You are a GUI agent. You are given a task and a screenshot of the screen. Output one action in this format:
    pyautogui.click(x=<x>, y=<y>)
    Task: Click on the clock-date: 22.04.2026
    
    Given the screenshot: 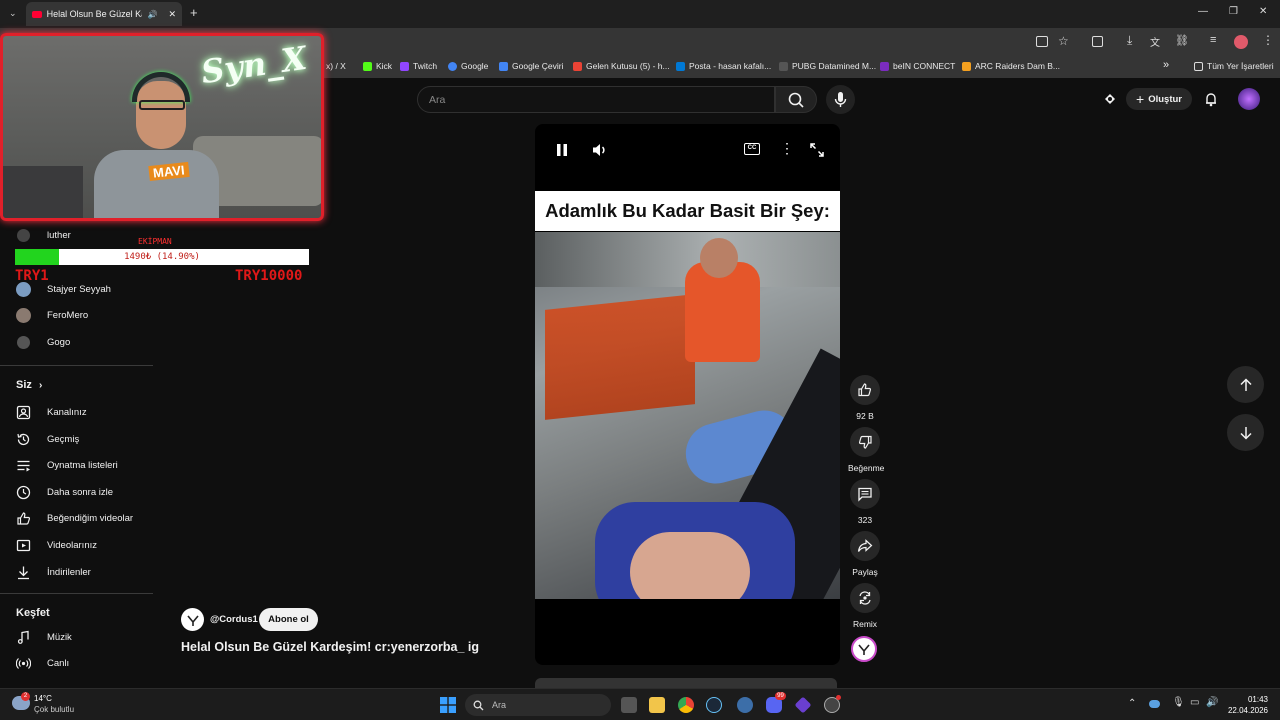 What is the action you would take?
    pyautogui.click(x=1243, y=710)
    